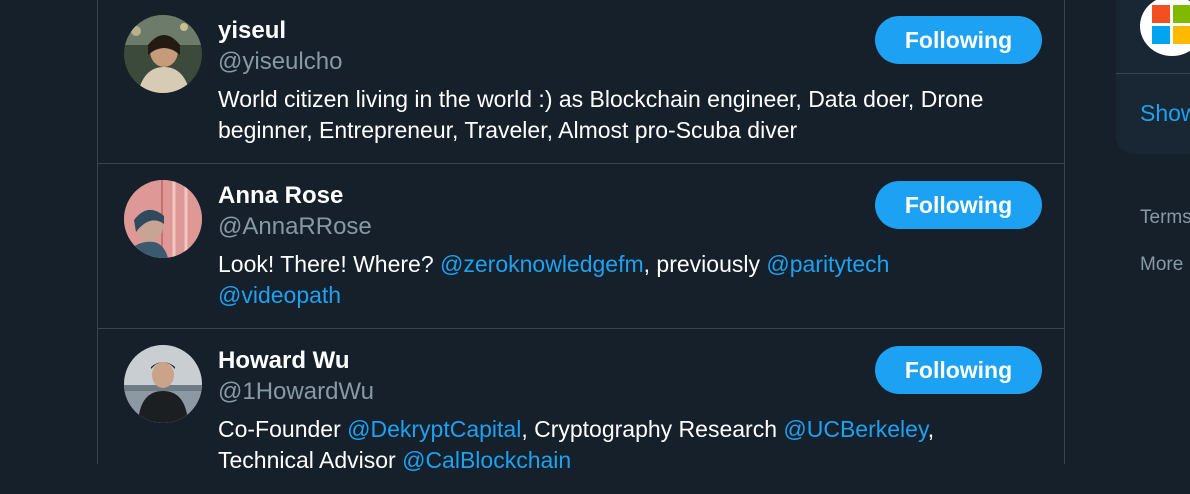 Image resolution: width=1190 pixels, height=494 pixels. What do you see at coordinates (295, 227) in the screenshot?
I see `user-handle: @AnnaRRose` at bounding box center [295, 227].